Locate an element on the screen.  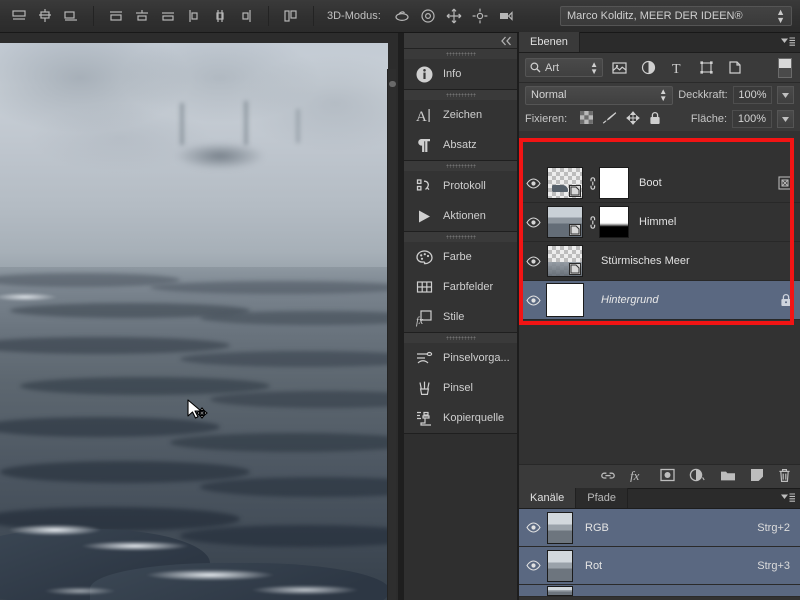
link-icon is located at coordinates (608, 477).